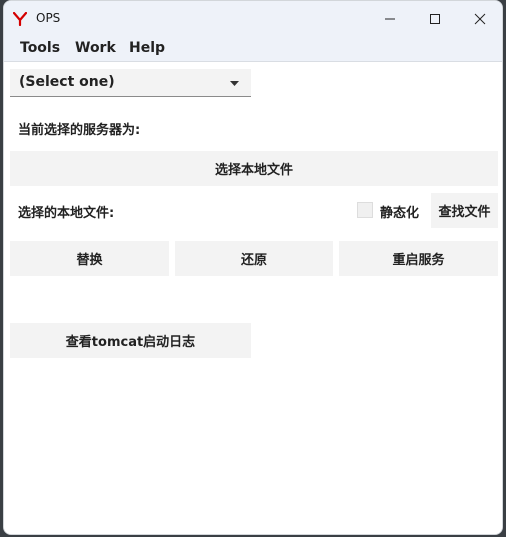 This screenshot has width=506, height=537. I want to click on menu-help: Help, so click(147, 48).